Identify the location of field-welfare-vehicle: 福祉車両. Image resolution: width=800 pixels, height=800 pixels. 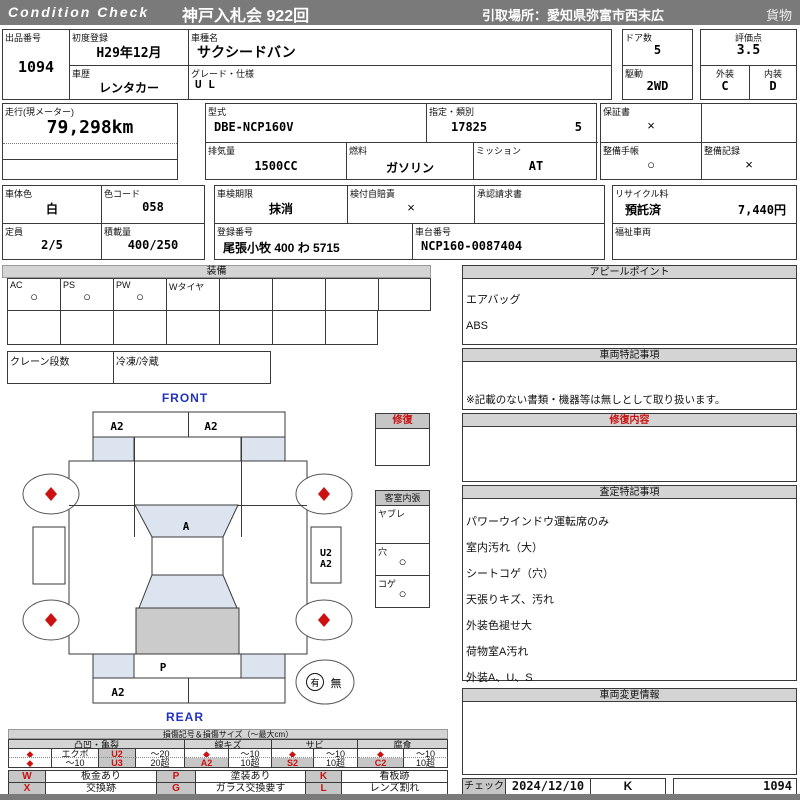
(704, 241).